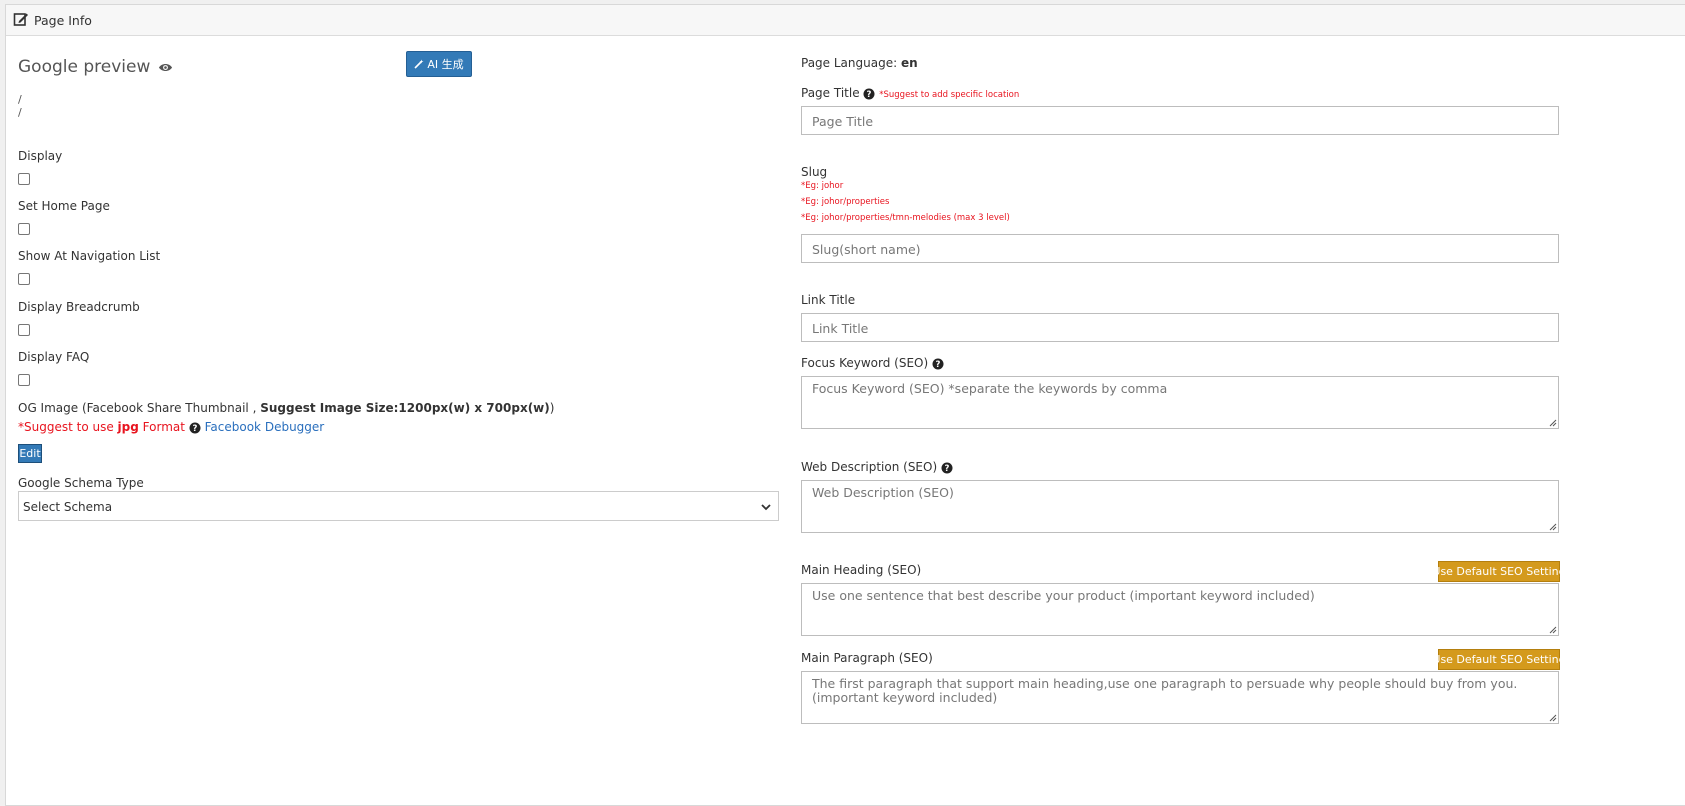 Image resolution: width=1685 pixels, height=806 pixels. I want to click on focus-keyword-label-row: Focus Keyword (SEO) ?, so click(872, 363).